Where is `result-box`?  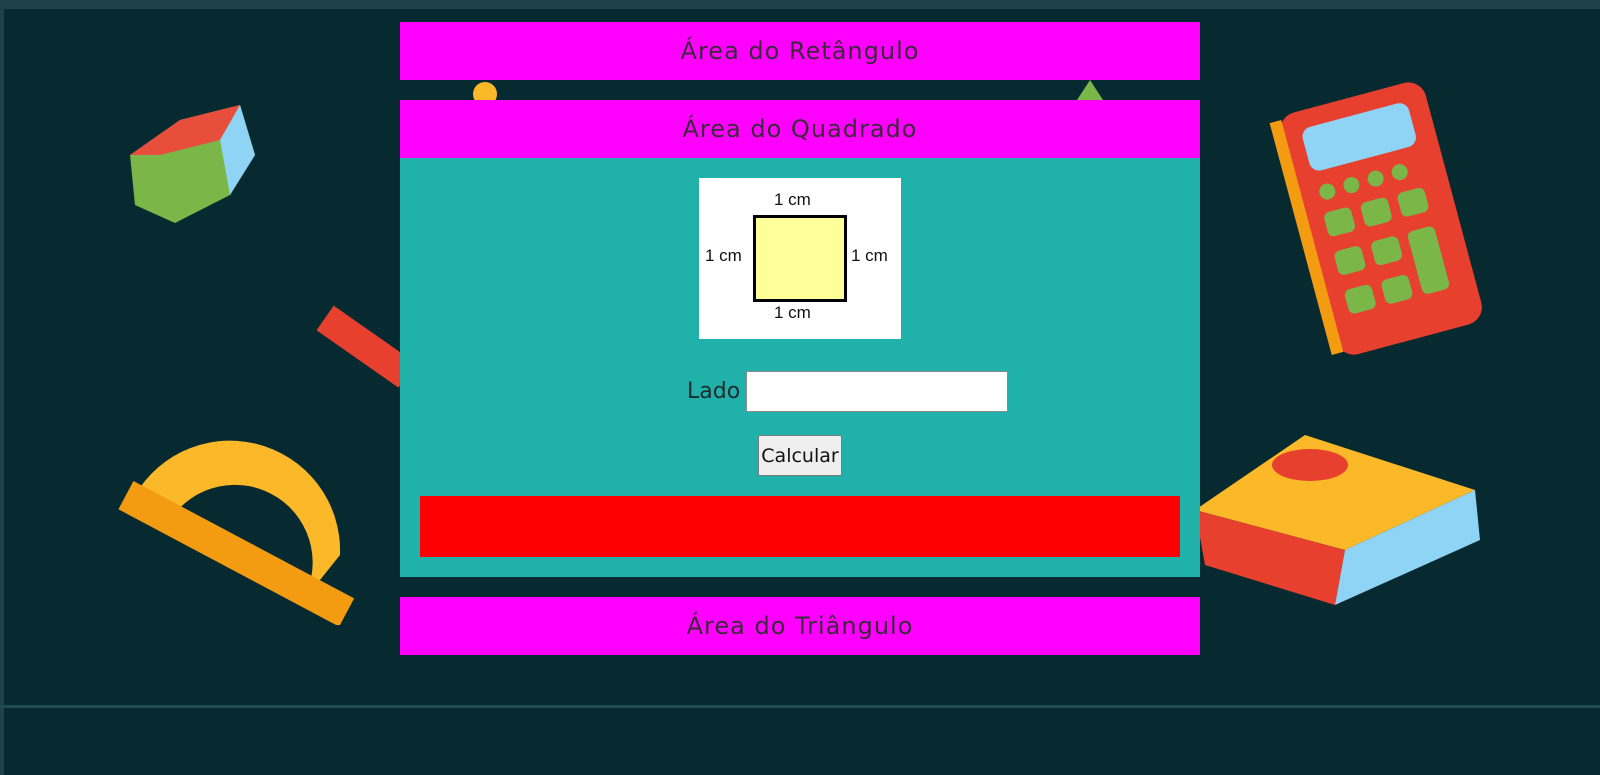 result-box is located at coordinates (800, 526).